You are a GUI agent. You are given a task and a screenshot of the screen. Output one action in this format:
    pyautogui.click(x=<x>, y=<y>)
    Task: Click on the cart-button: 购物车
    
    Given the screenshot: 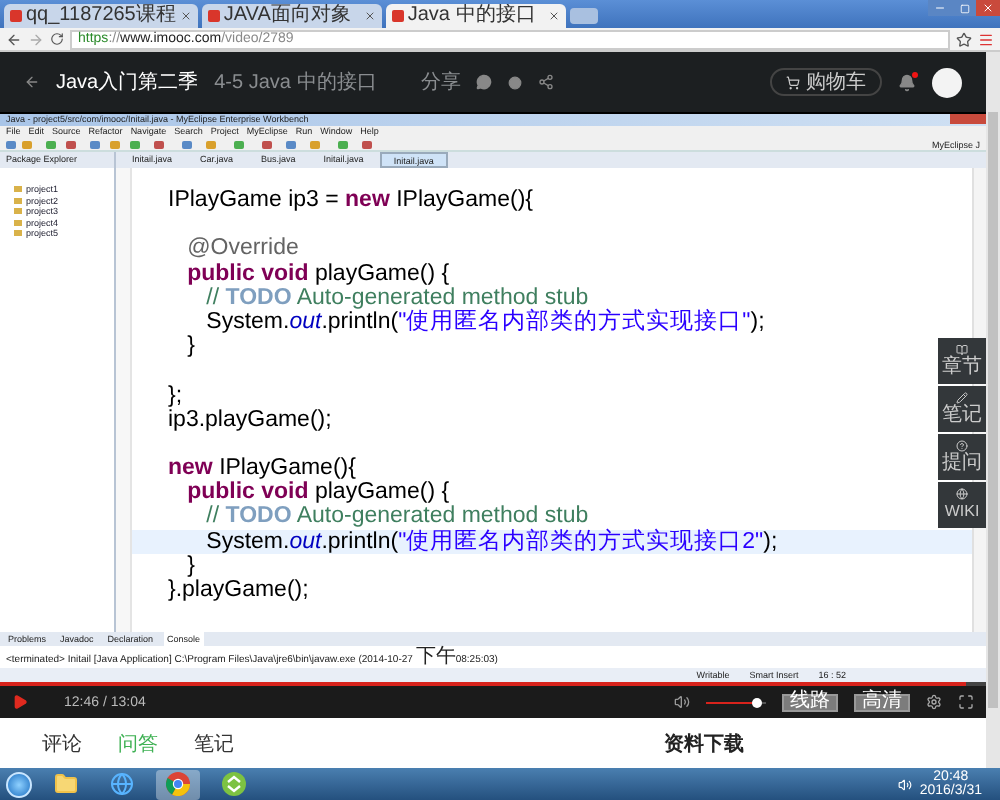 What is the action you would take?
    pyautogui.click(x=826, y=82)
    